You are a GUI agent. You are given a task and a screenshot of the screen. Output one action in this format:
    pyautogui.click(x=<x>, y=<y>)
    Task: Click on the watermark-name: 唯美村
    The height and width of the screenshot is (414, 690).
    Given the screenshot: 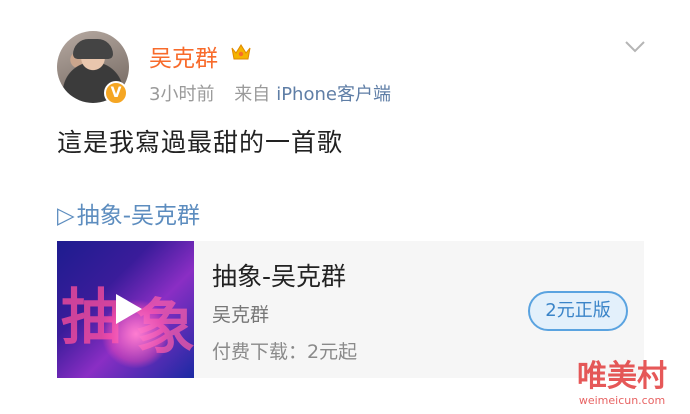 What is the action you would take?
    pyautogui.click(x=622, y=376)
    